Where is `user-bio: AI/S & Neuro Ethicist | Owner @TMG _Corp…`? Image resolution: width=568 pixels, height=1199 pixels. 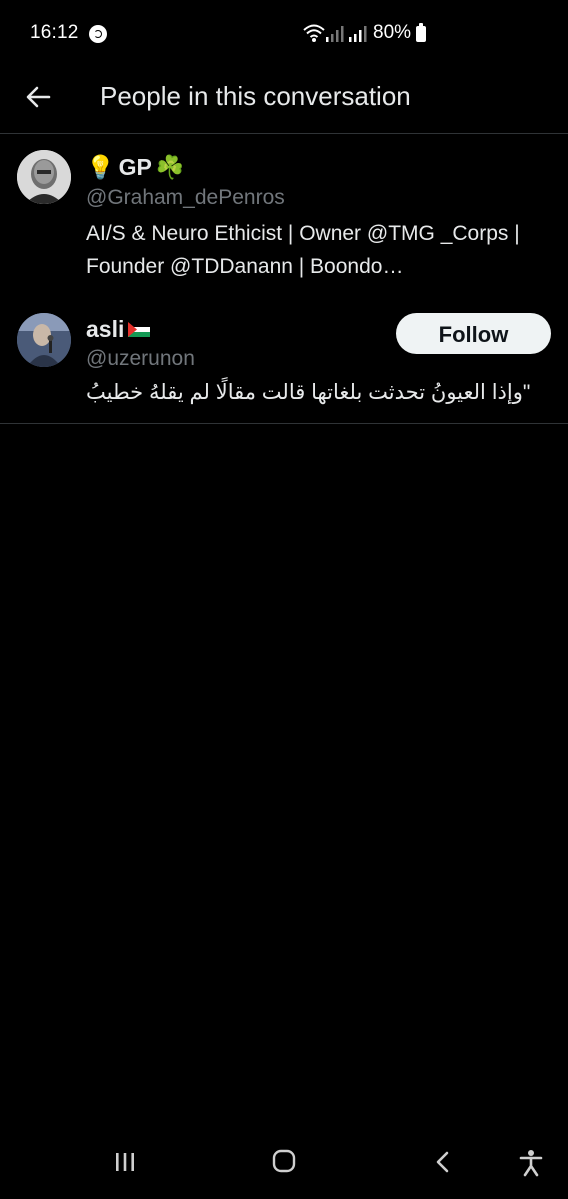 user-bio: AI/S & Neuro Ethicist | Owner @TMG _Corp… is located at coordinates (303, 250).